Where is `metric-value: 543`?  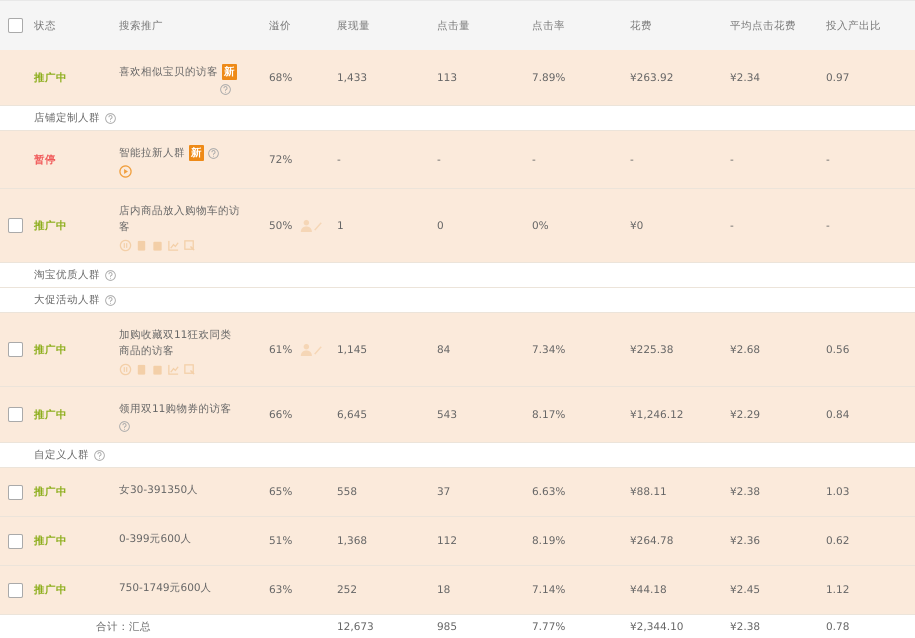
metric-value: 543 is located at coordinates (447, 414).